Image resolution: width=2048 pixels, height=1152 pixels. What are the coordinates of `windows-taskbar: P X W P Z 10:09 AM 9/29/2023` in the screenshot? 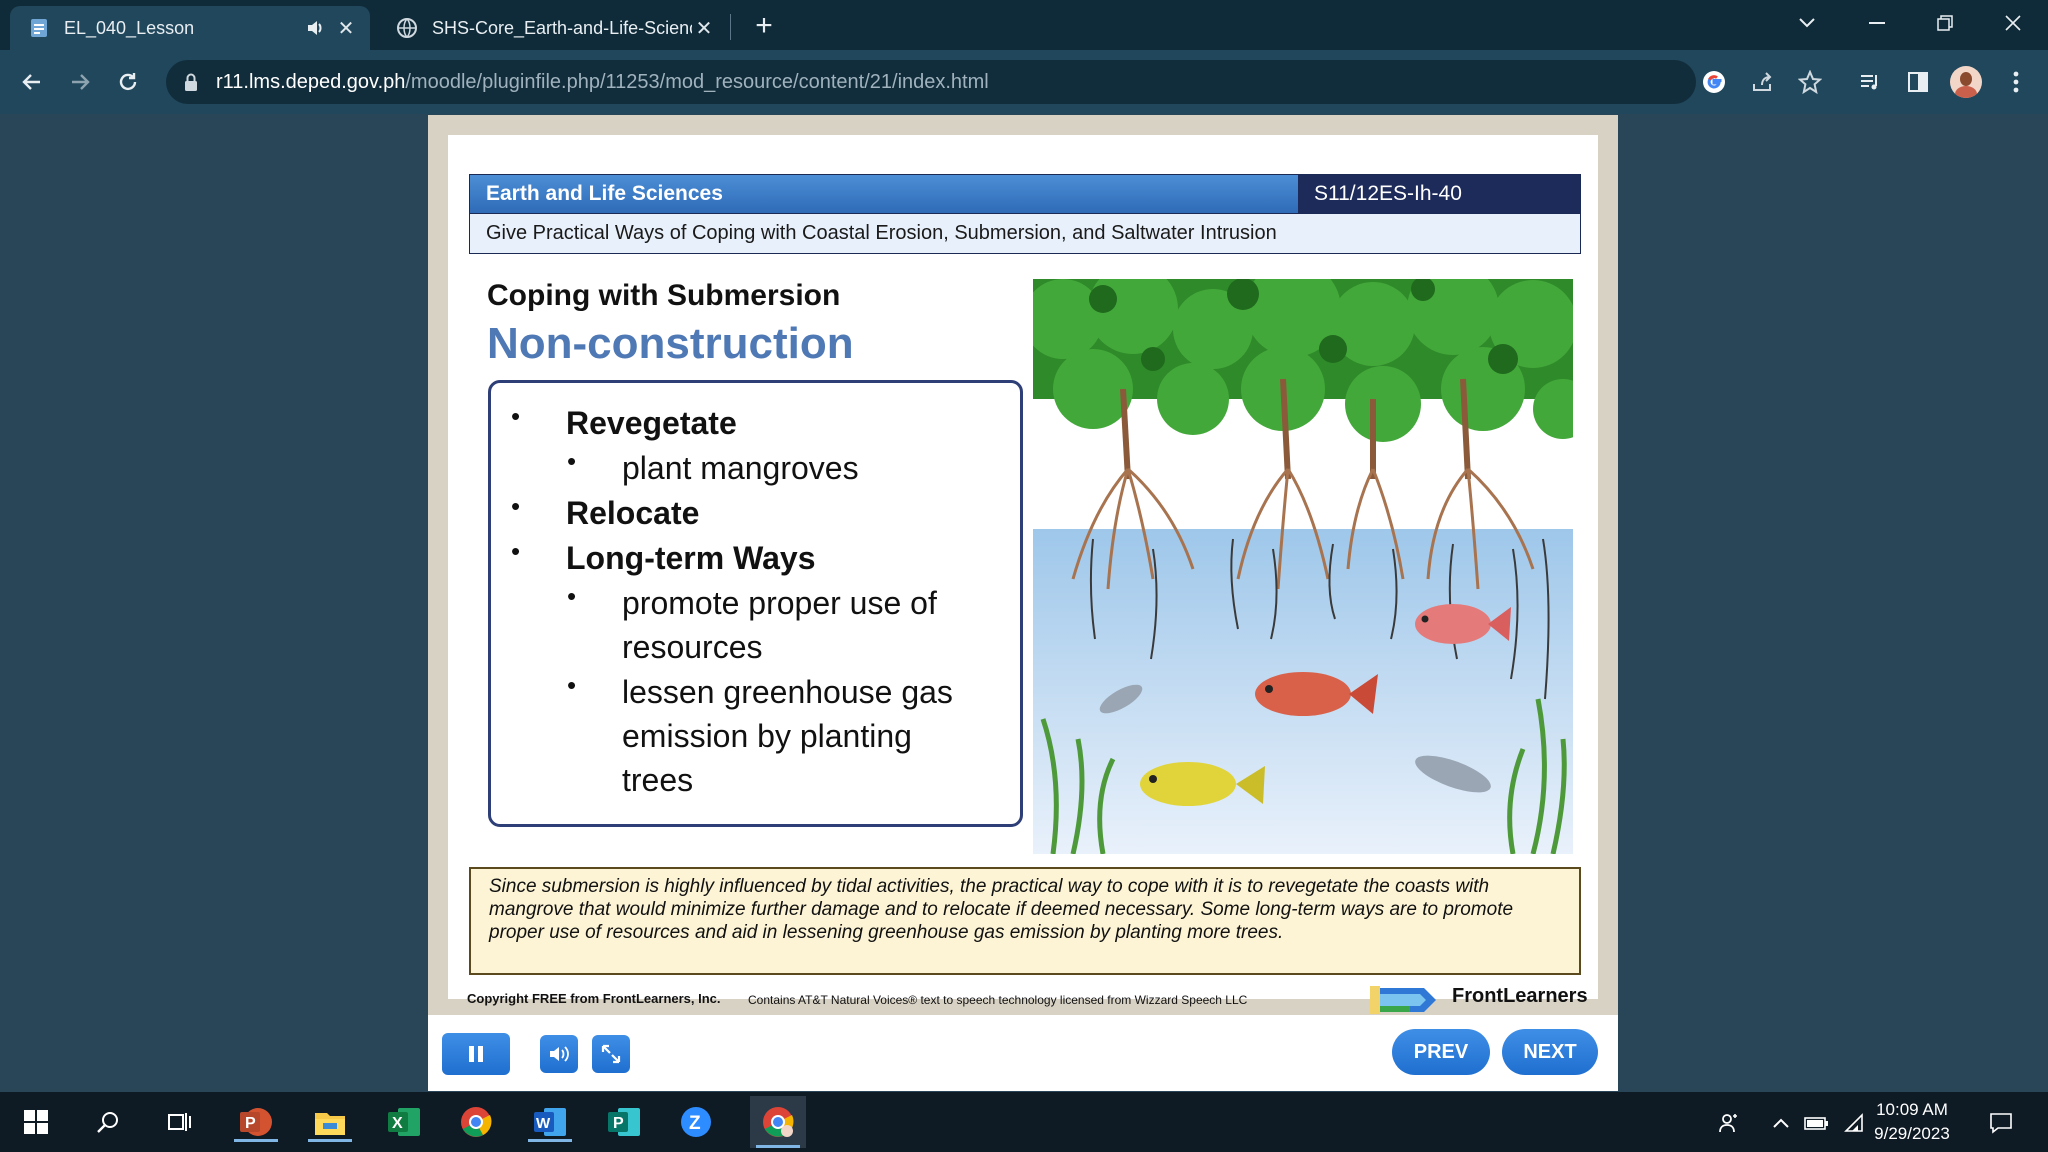 It's located at (1024, 1122).